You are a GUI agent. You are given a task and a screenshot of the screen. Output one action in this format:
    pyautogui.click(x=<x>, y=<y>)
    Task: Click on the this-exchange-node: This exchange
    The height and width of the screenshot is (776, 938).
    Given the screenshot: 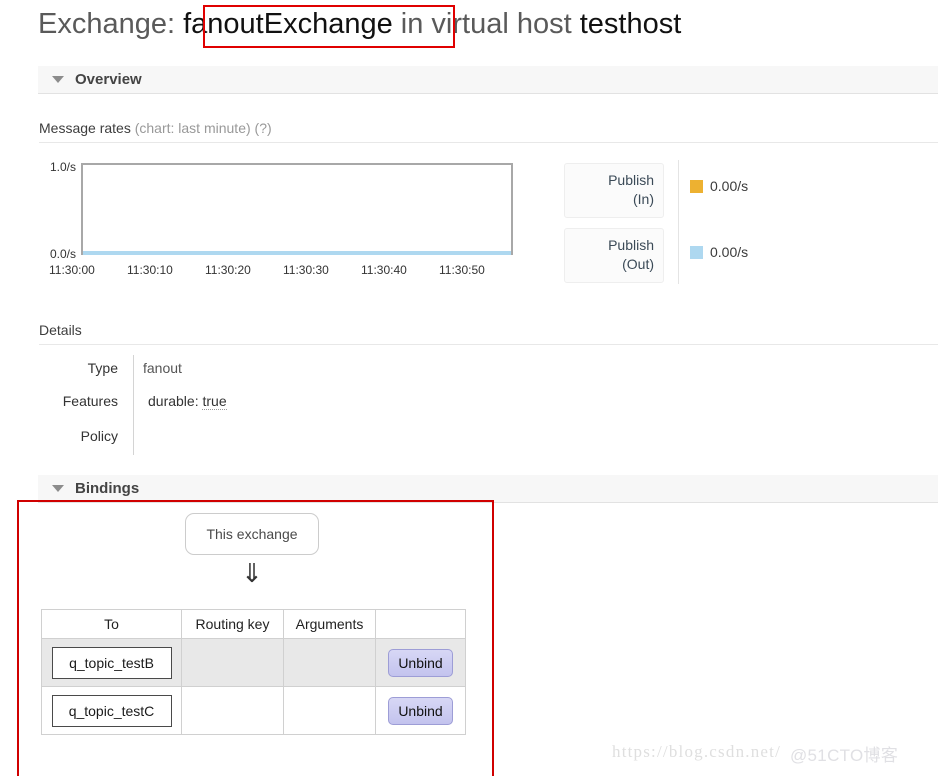 What is the action you would take?
    pyautogui.click(x=252, y=534)
    